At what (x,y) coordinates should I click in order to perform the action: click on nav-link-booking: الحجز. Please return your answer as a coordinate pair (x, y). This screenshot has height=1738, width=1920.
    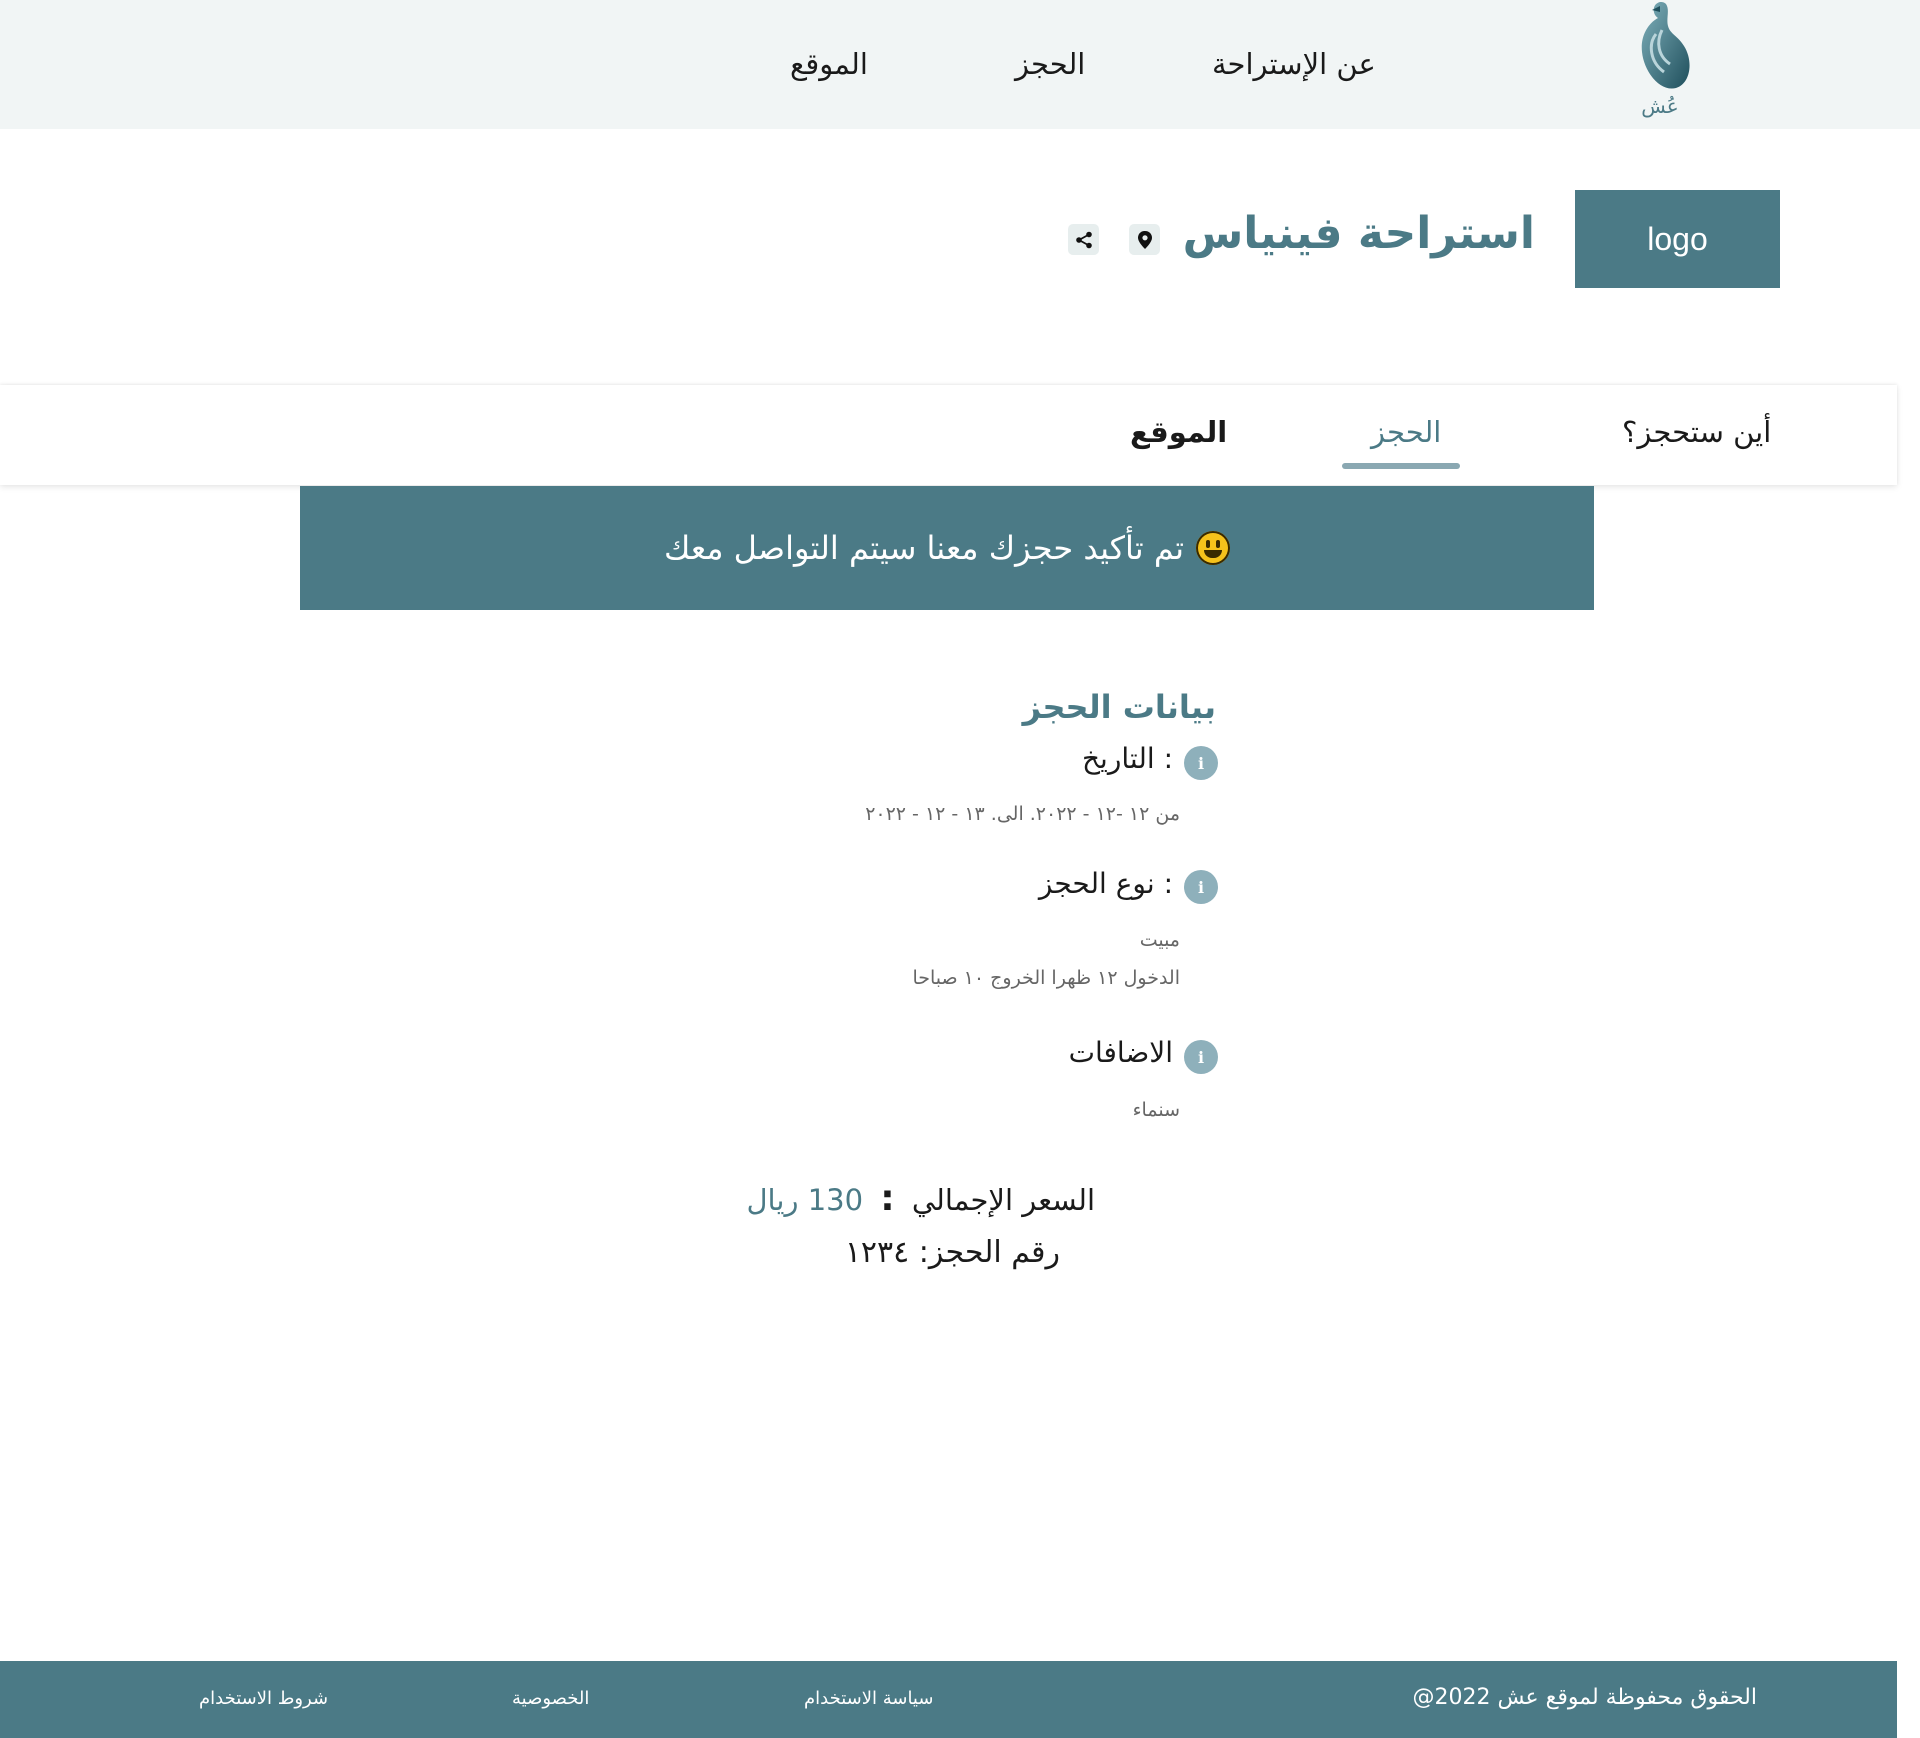
    Looking at the image, I should click on (1050, 64).